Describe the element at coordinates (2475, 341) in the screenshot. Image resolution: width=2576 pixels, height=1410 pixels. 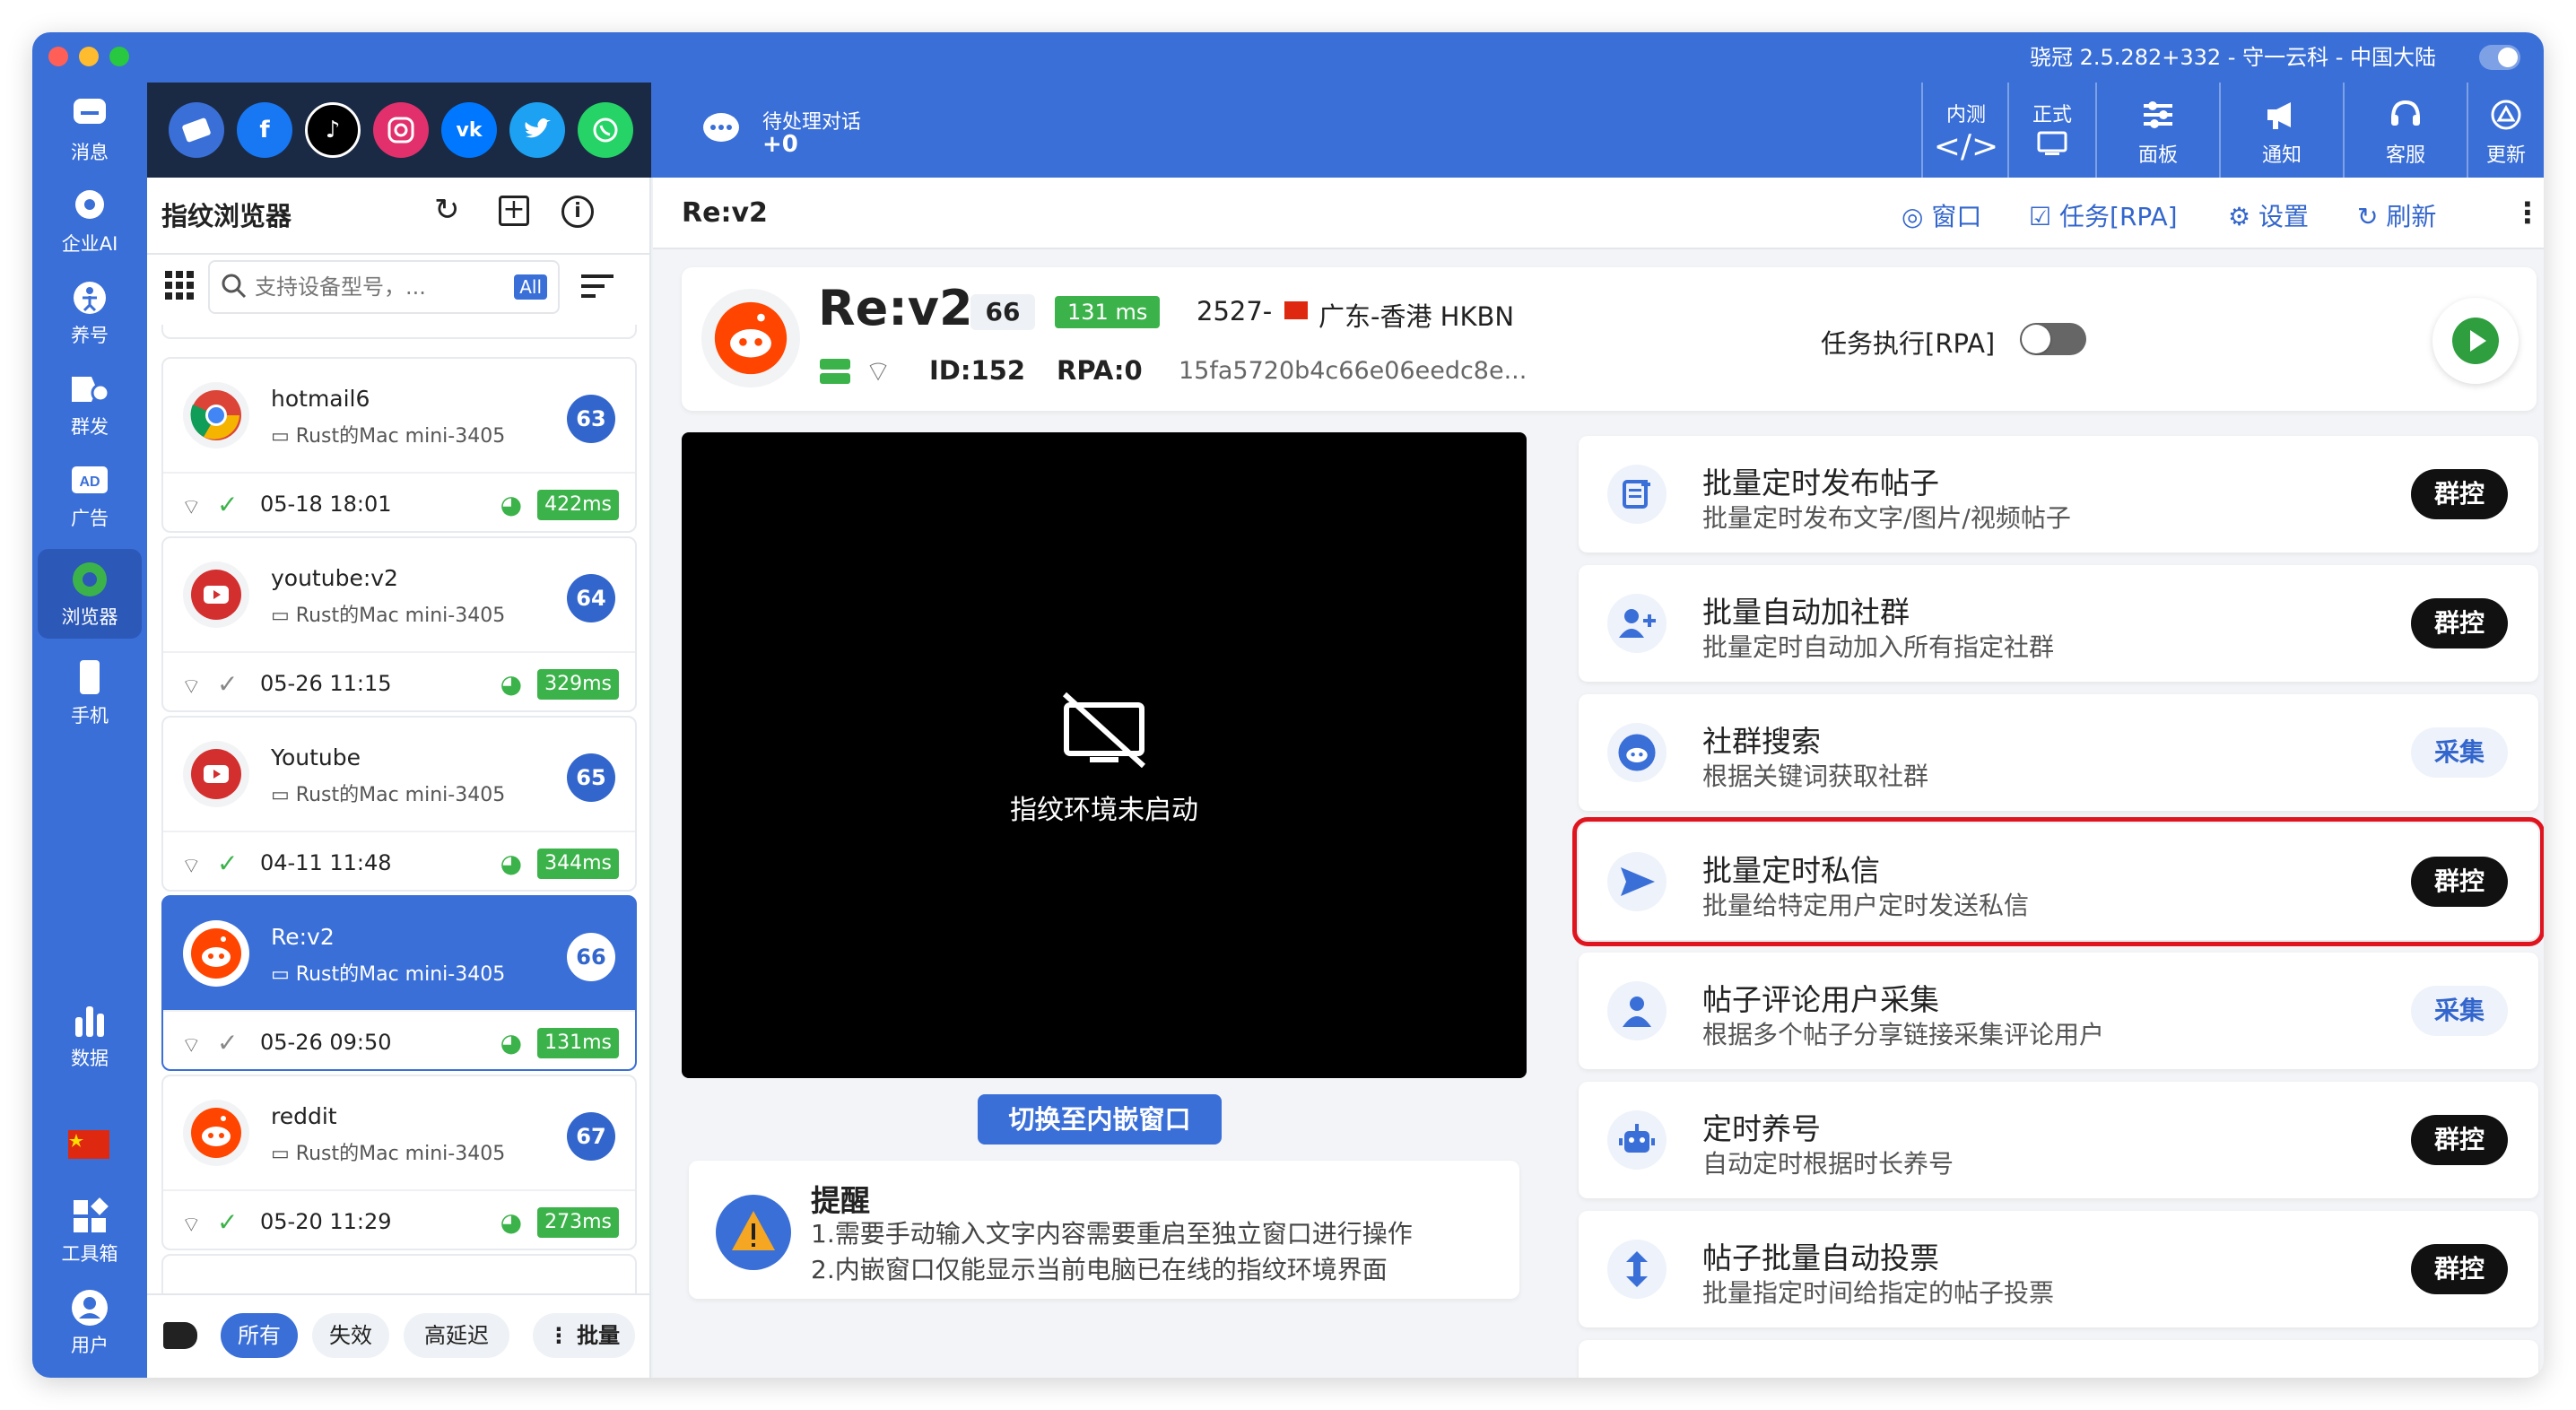
I see `play-button` at that location.